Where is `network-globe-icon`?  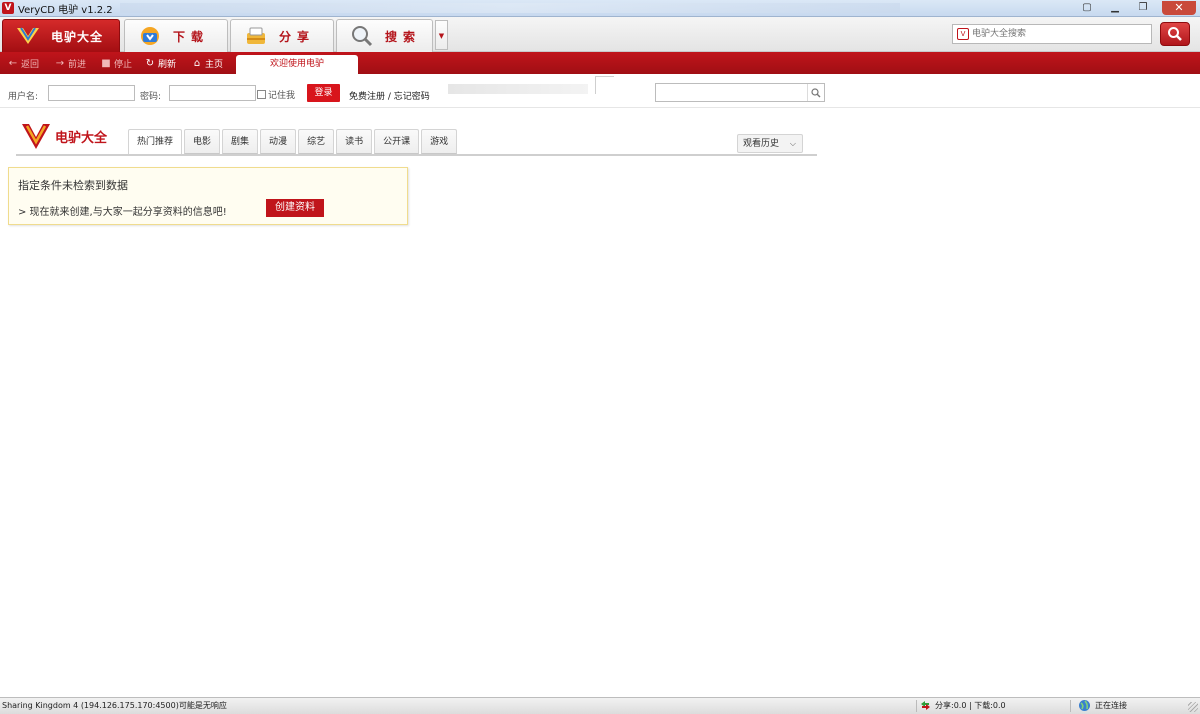
network-globe-icon is located at coordinates (1084, 705).